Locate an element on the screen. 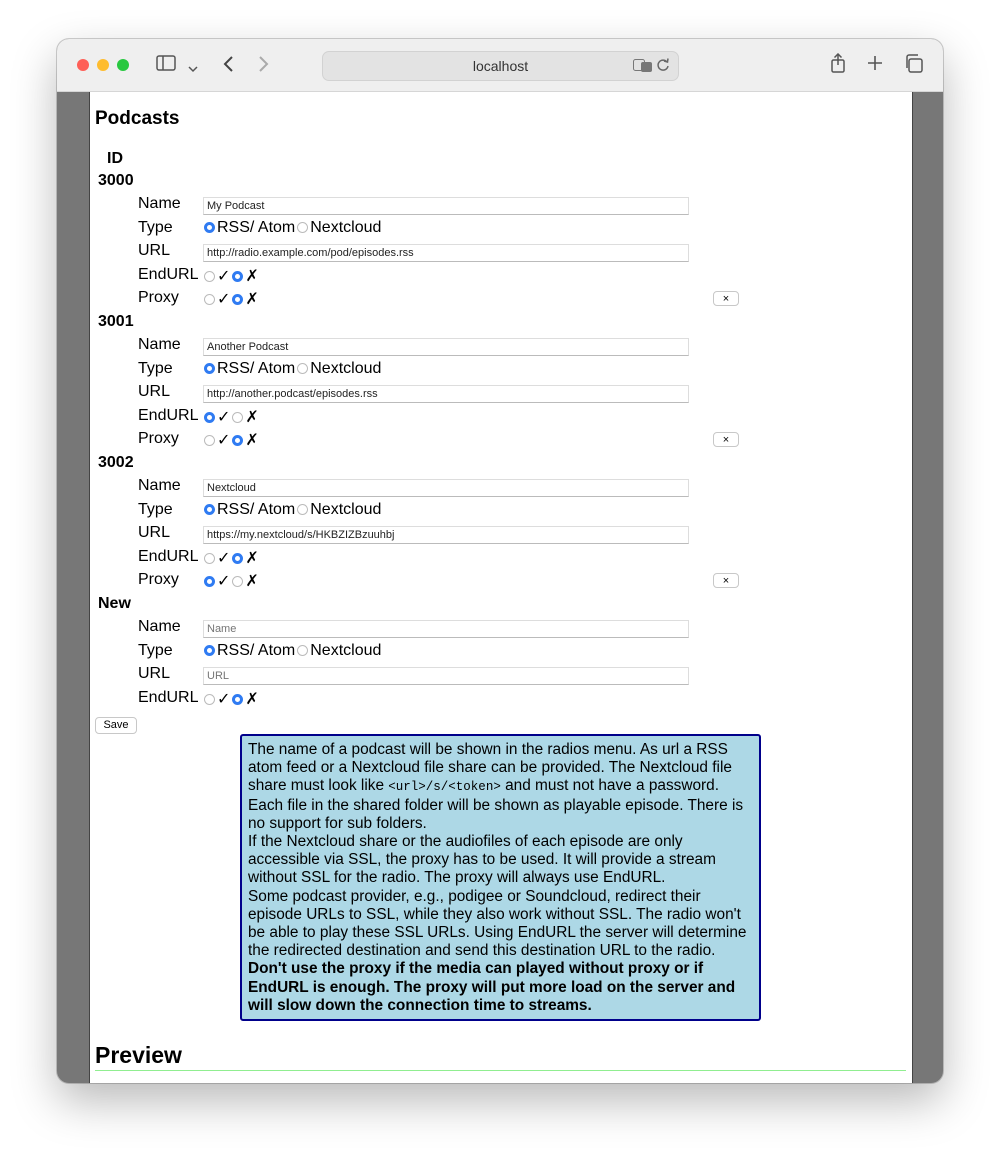 This screenshot has width=1000, height=1159. preview-title: Preview is located at coordinates (138, 1055).